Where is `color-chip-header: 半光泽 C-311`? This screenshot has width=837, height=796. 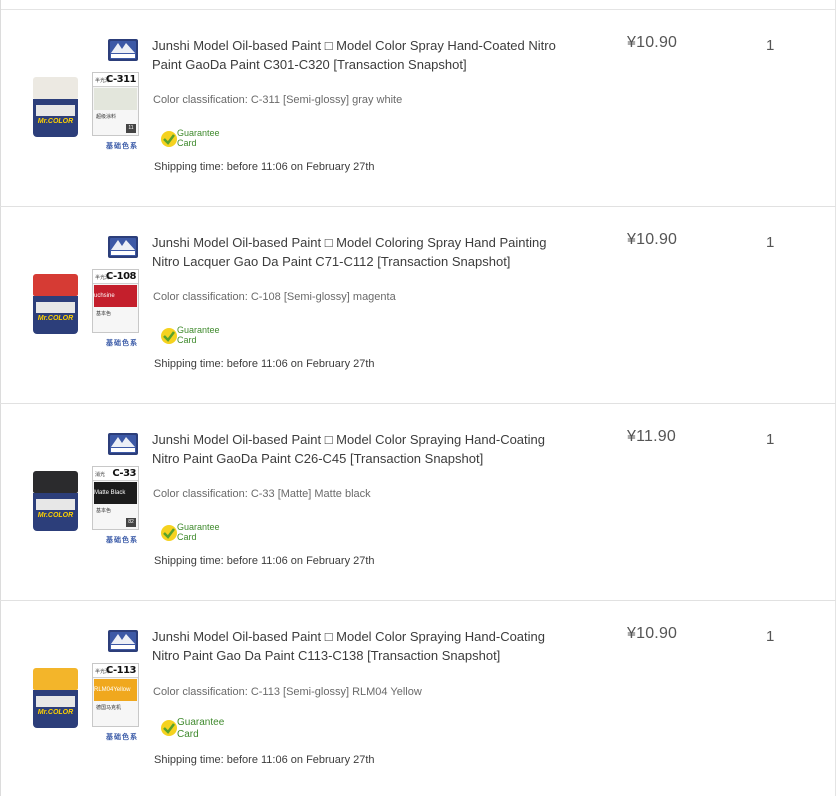 color-chip-header: 半光泽 C-311 is located at coordinates (115, 80).